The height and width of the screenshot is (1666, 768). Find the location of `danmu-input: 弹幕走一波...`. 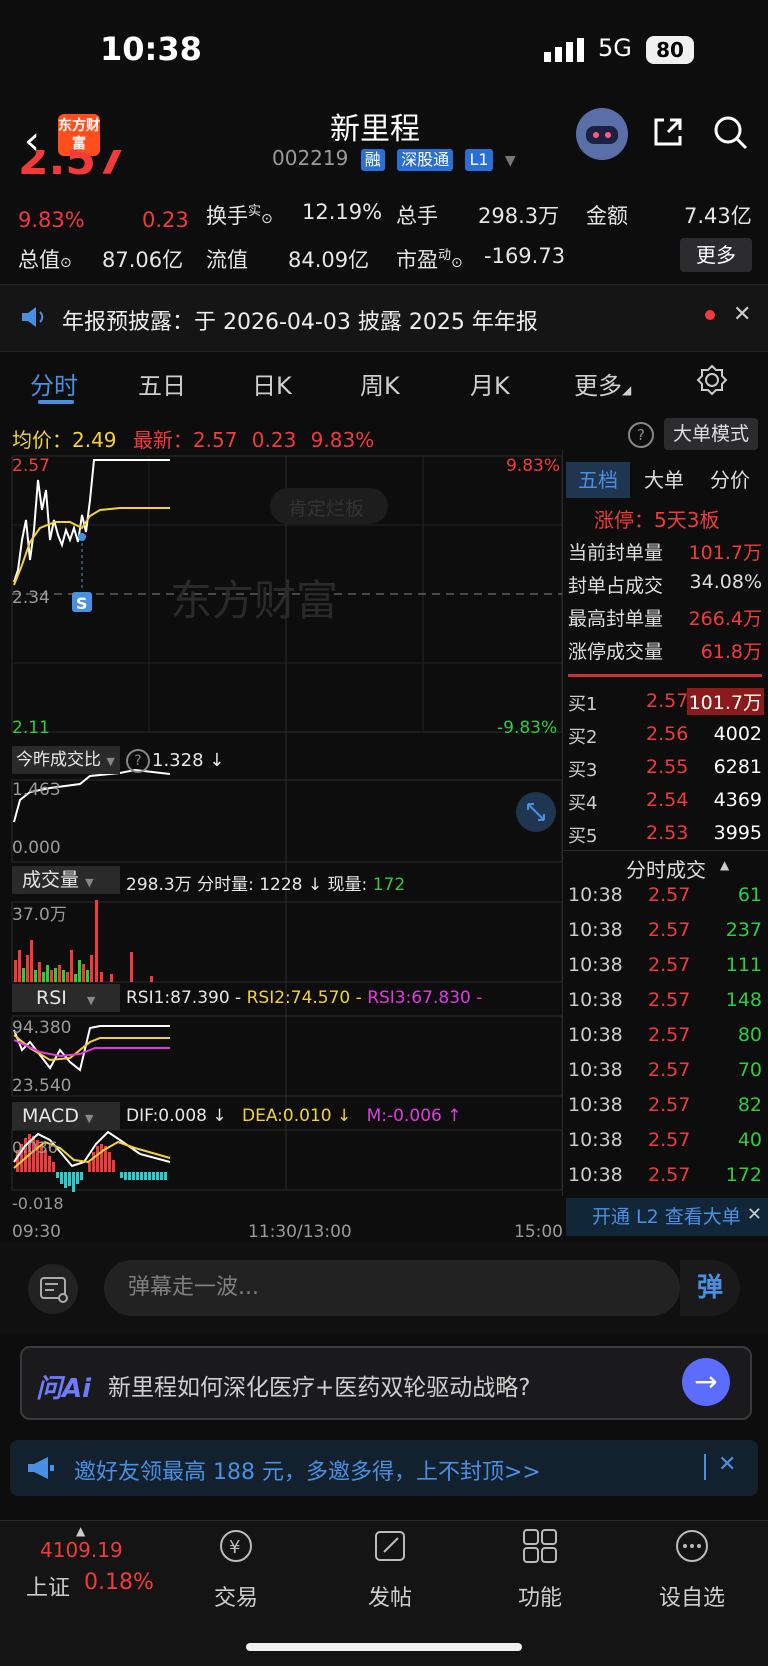

danmu-input: 弹幕走一波... is located at coordinates (392, 1288).